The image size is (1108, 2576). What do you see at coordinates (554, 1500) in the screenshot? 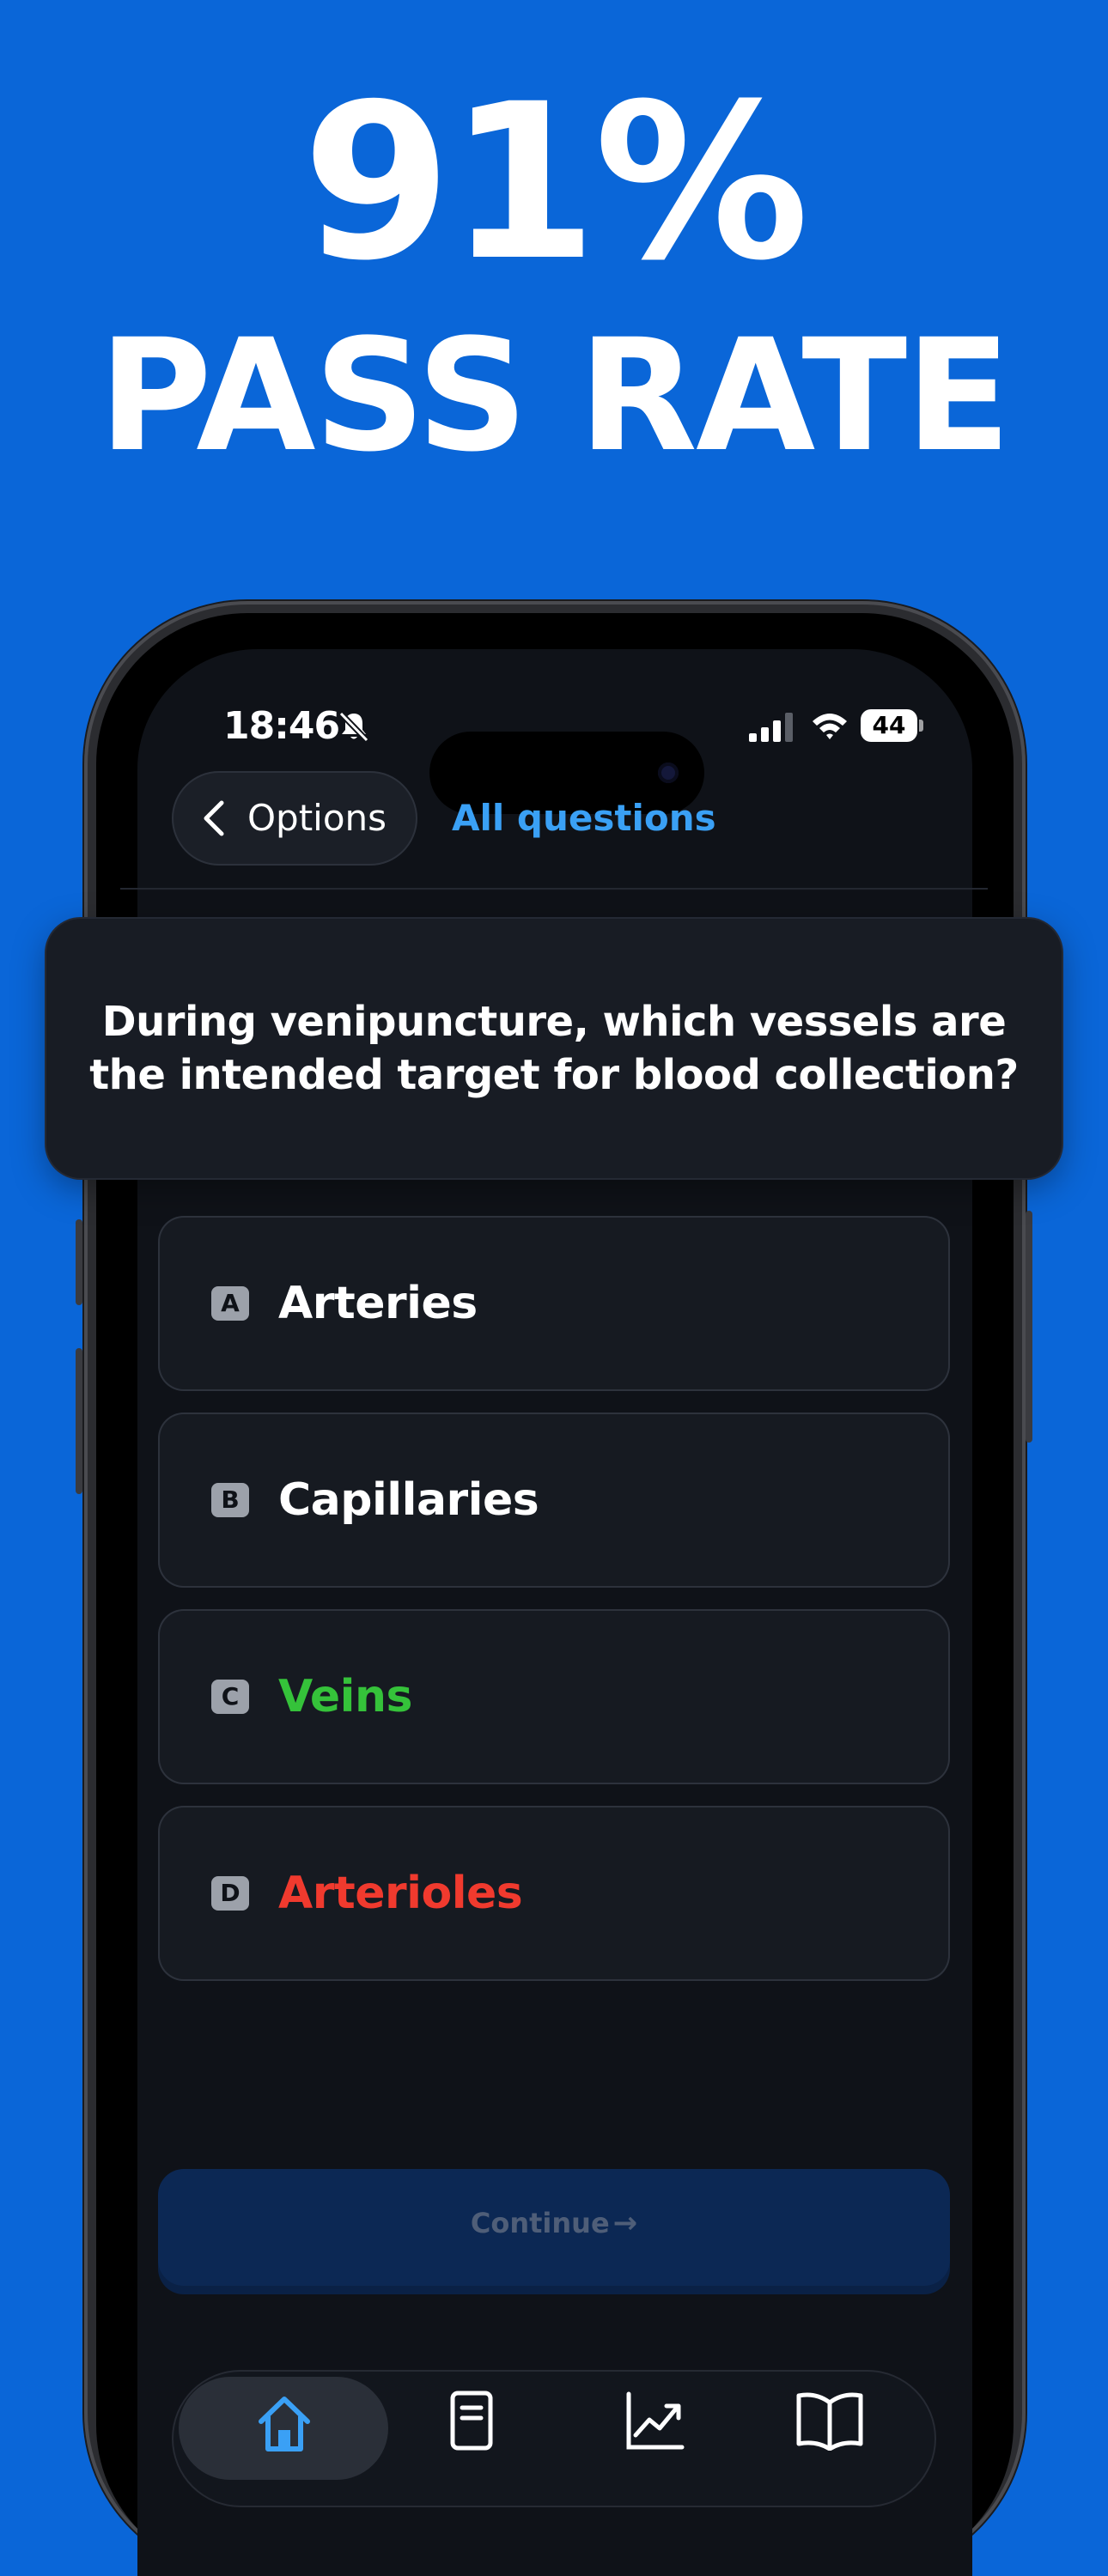
I see `answer-option-b: B Capillaries` at bounding box center [554, 1500].